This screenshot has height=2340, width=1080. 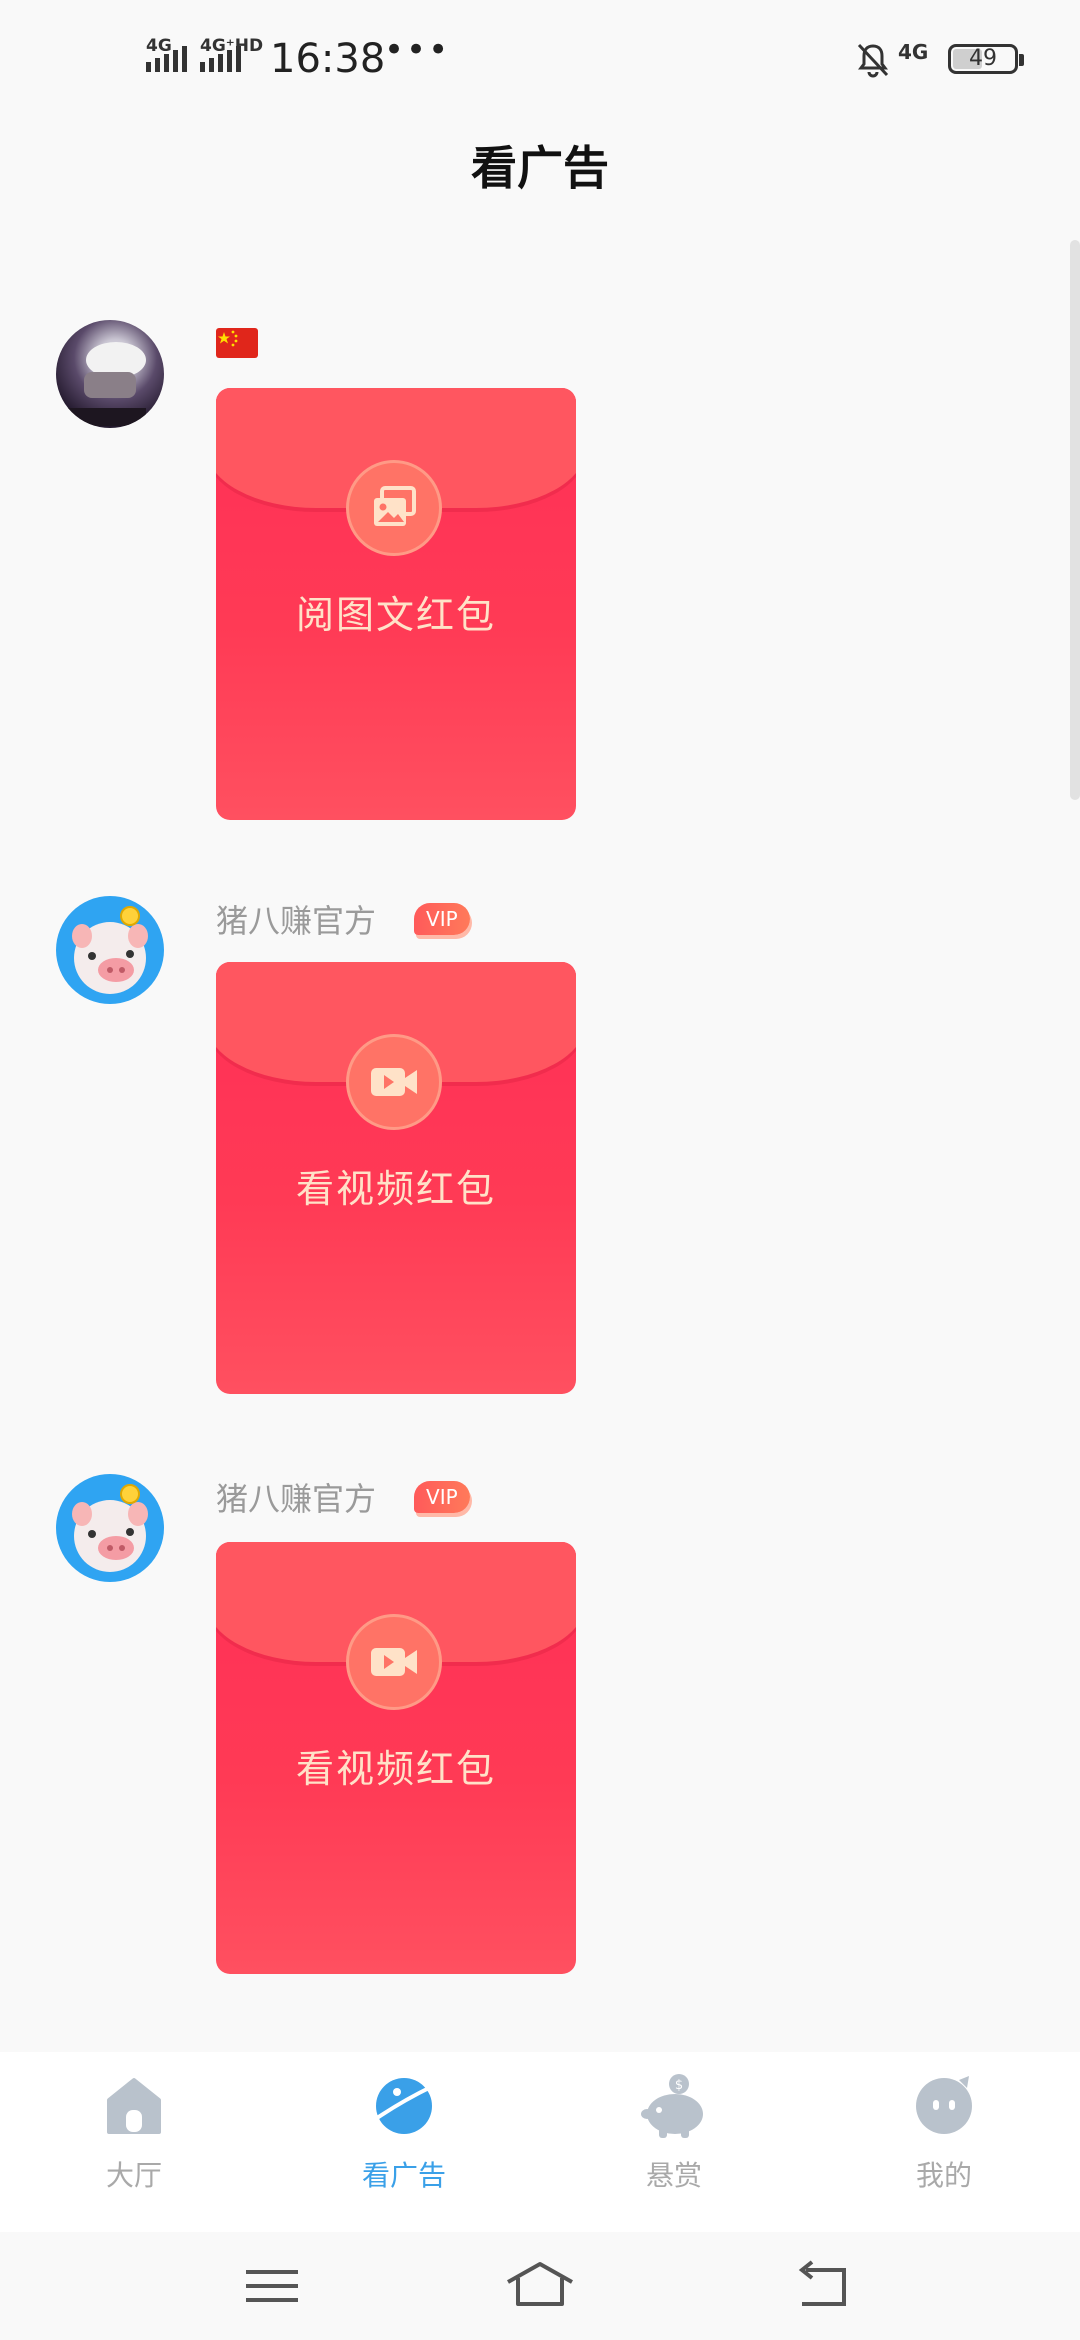 I want to click on tab-hall: 大厅, so click(x=134, y=2132).